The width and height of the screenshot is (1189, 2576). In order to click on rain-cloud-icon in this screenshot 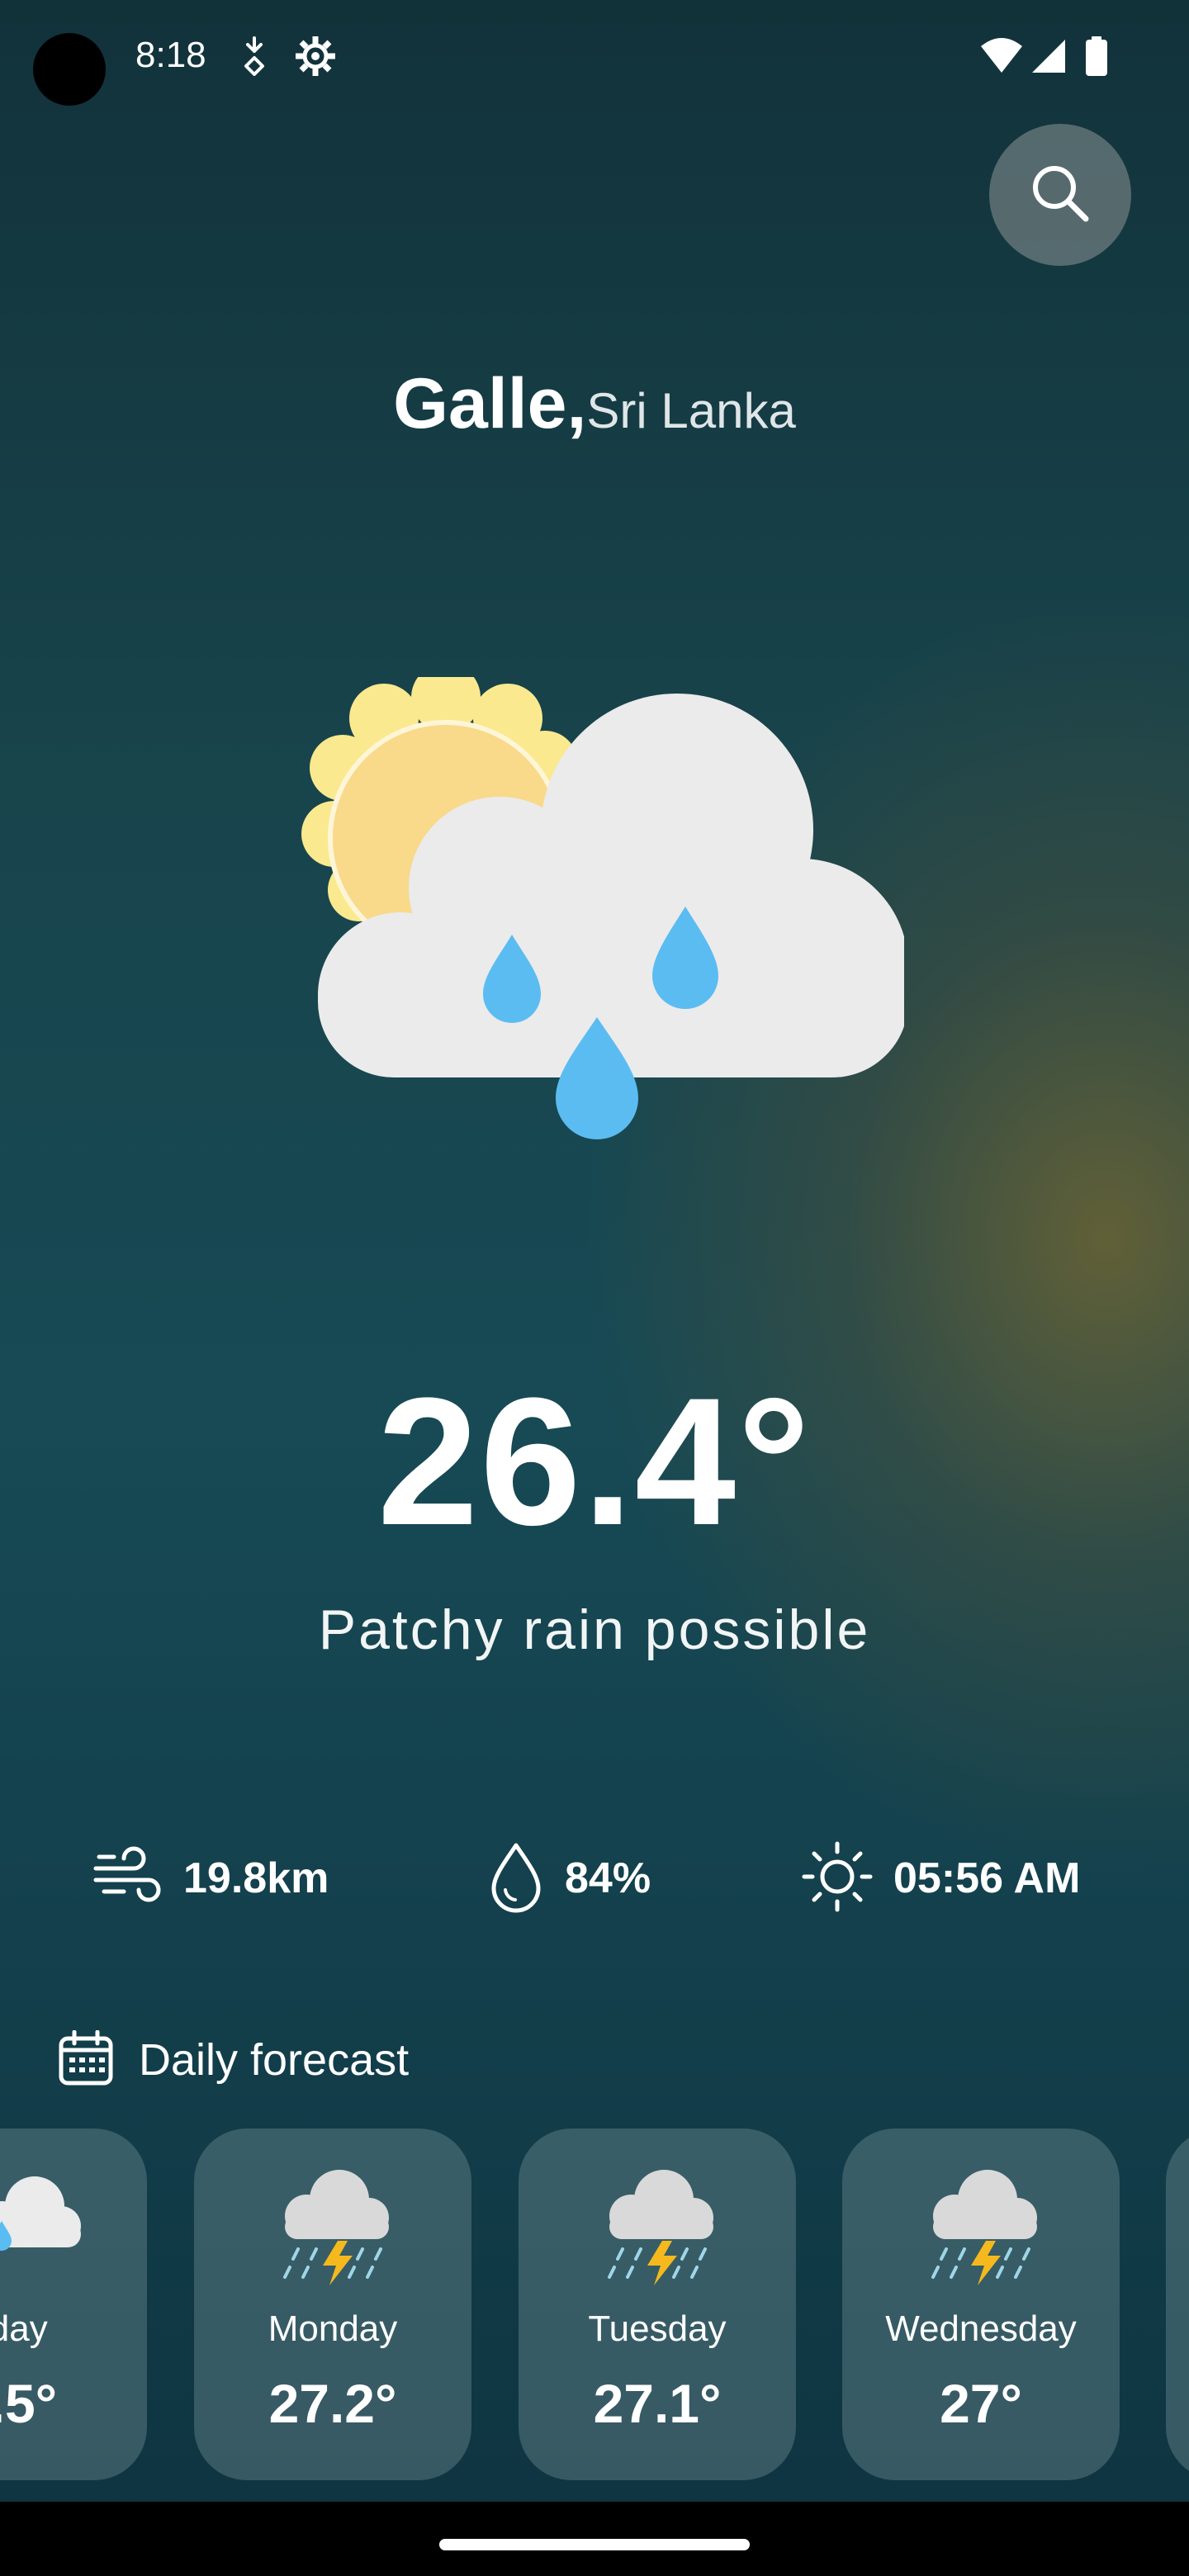, I will do `click(46, 2218)`.